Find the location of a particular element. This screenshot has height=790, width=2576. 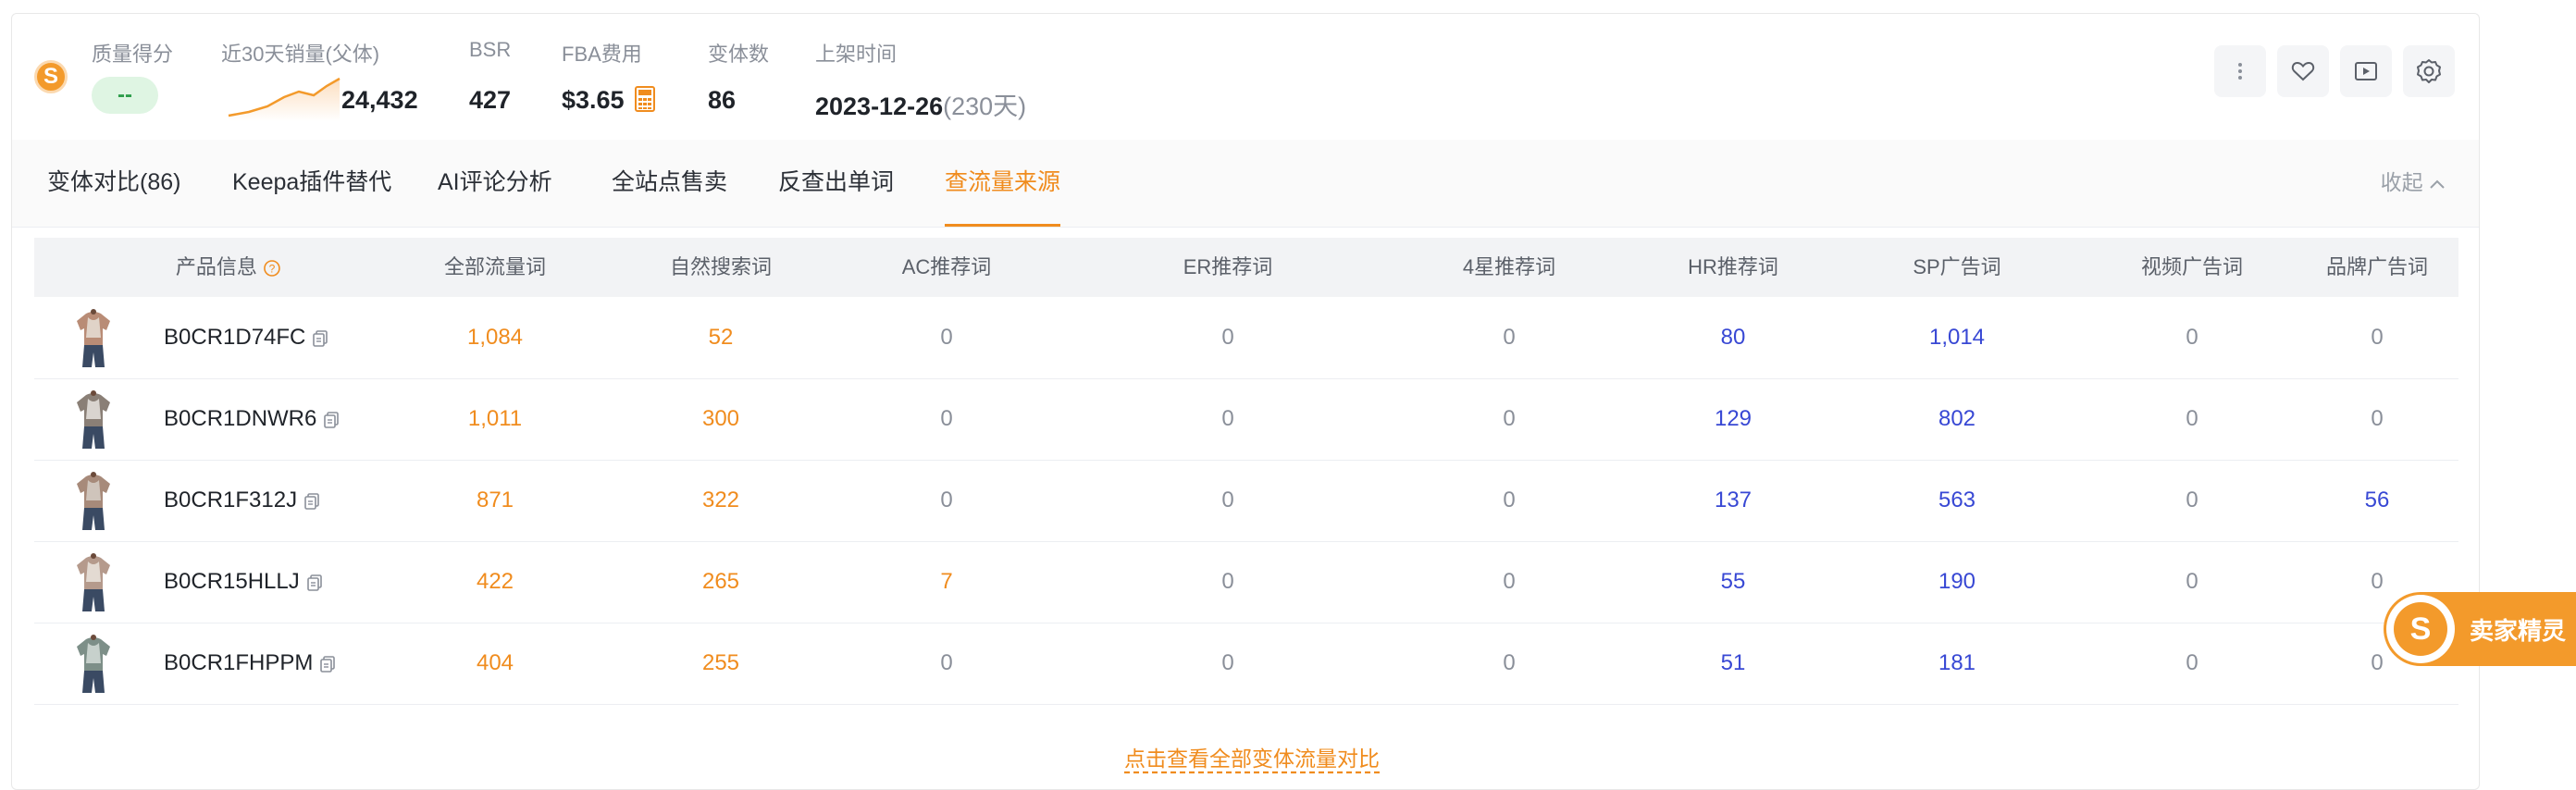

asin-label: B0CR1F312J is located at coordinates (243, 500).